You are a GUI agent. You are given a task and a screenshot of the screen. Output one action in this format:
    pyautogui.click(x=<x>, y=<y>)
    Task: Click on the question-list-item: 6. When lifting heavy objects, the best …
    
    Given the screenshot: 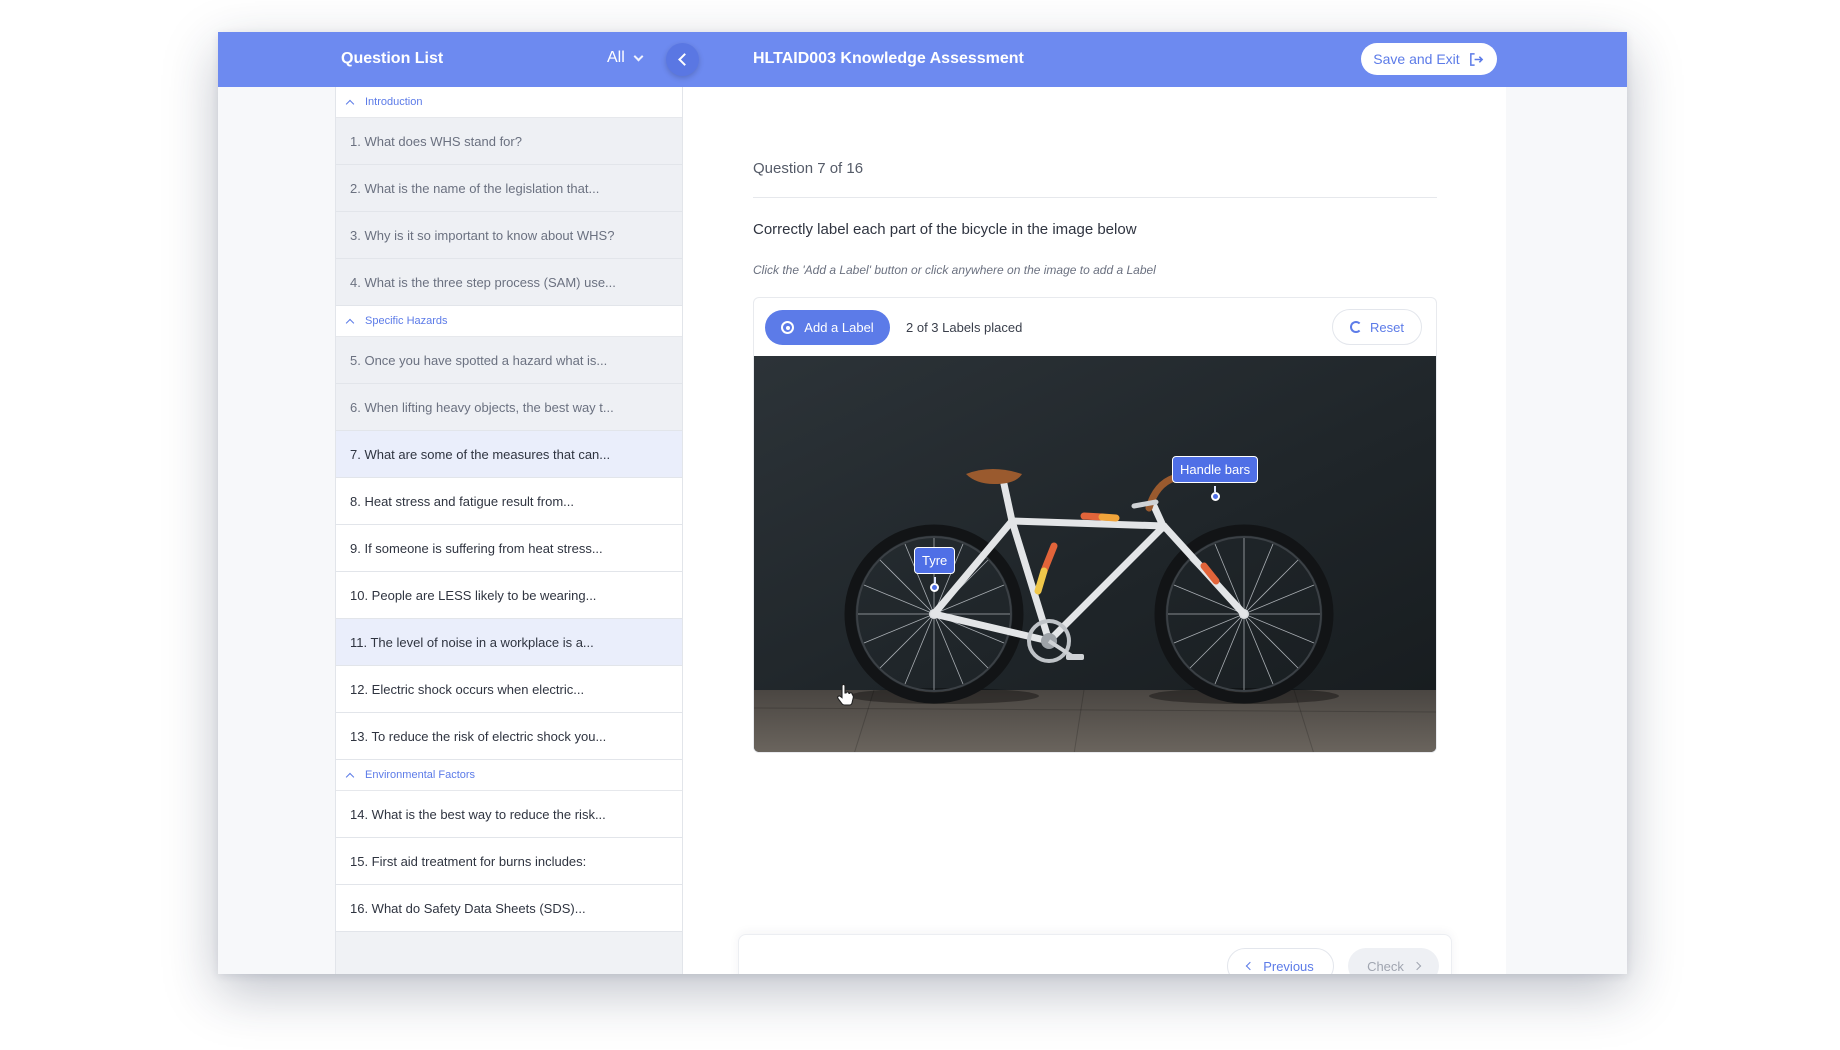 What is the action you would take?
    pyautogui.click(x=509, y=407)
    